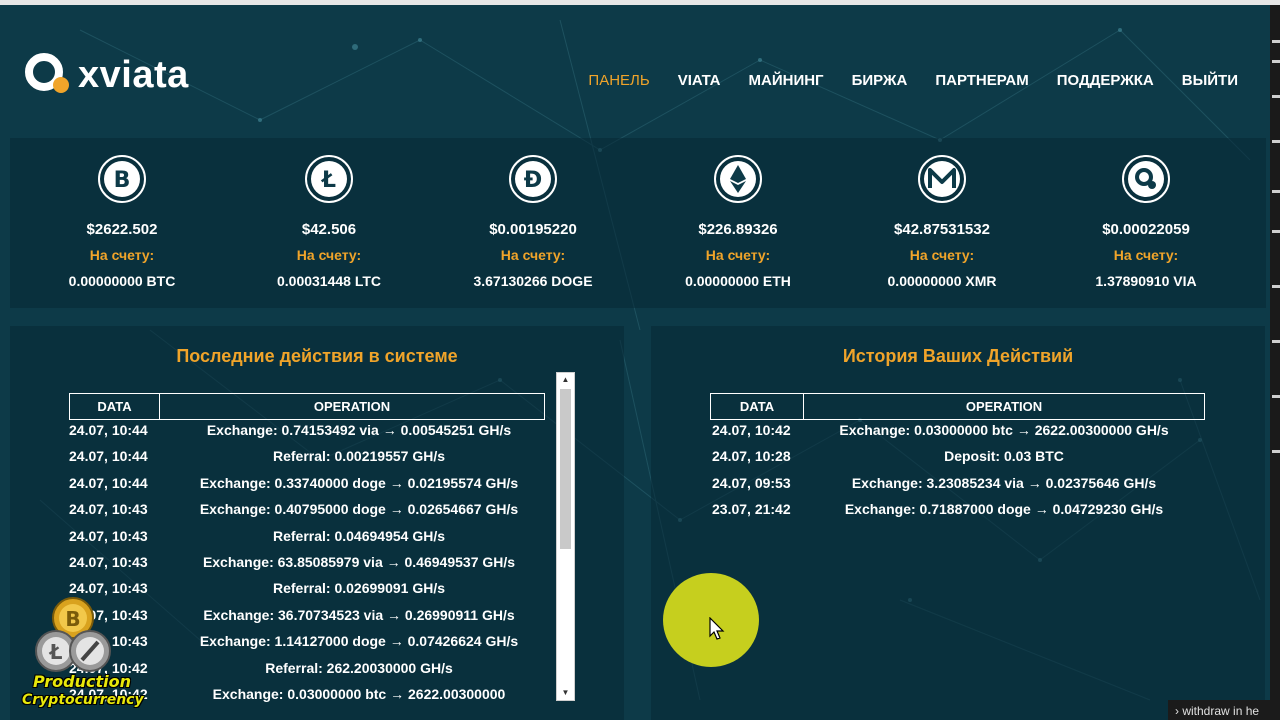 This screenshot has height=720, width=1280. Describe the element at coordinates (329, 229) in the screenshot. I see `coin-price: $42.506` at that location.